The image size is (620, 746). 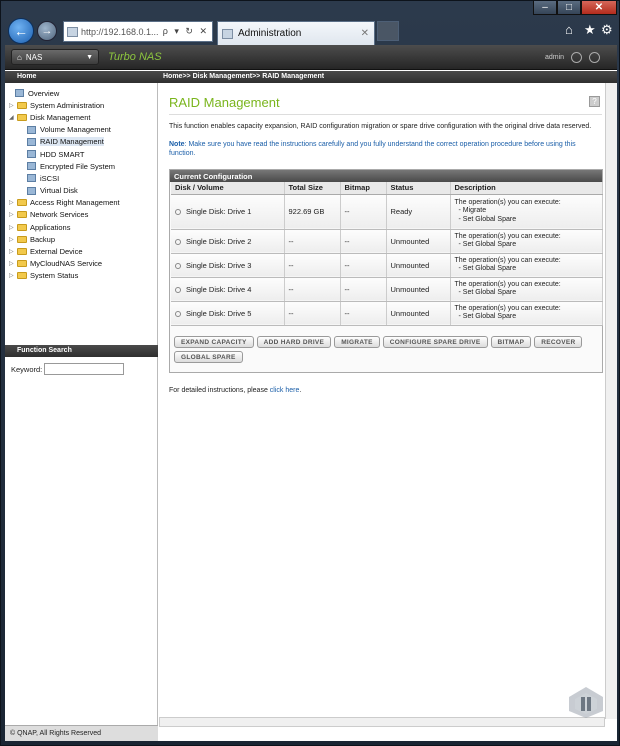 What do you see at coordinates (545, 8) in the screenshot?
I see `minimize-button: –` at bounding box center [545, 8].